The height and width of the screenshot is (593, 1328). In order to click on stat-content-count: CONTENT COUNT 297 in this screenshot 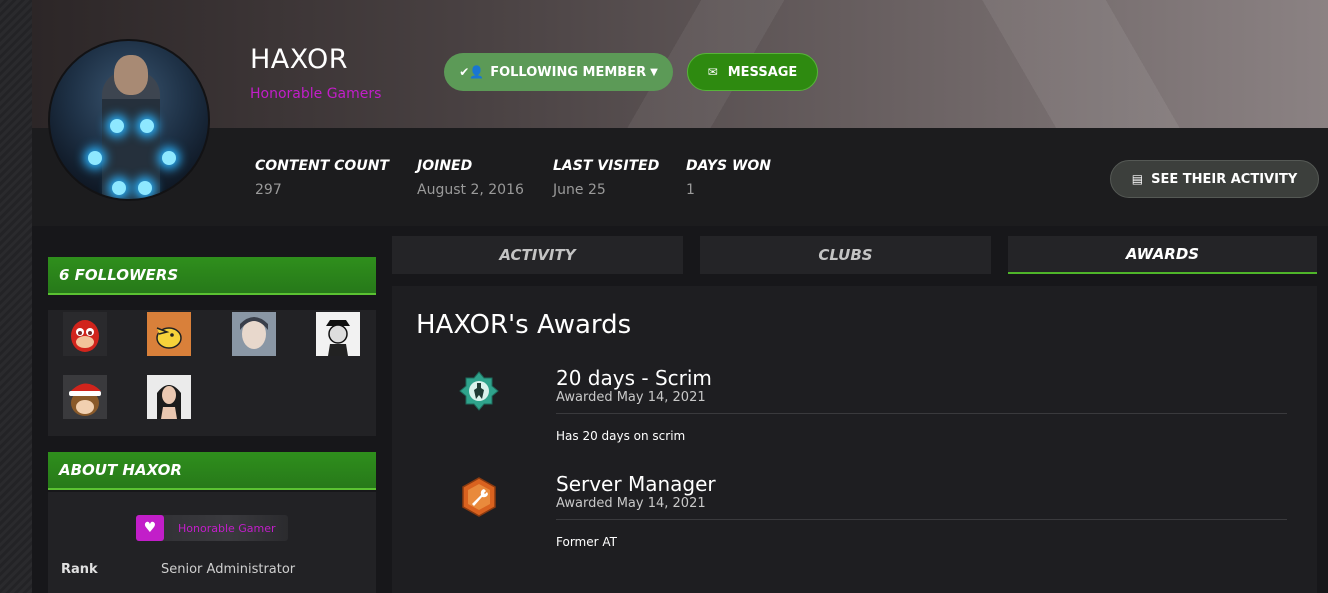, I will do `click(322, 178)`.